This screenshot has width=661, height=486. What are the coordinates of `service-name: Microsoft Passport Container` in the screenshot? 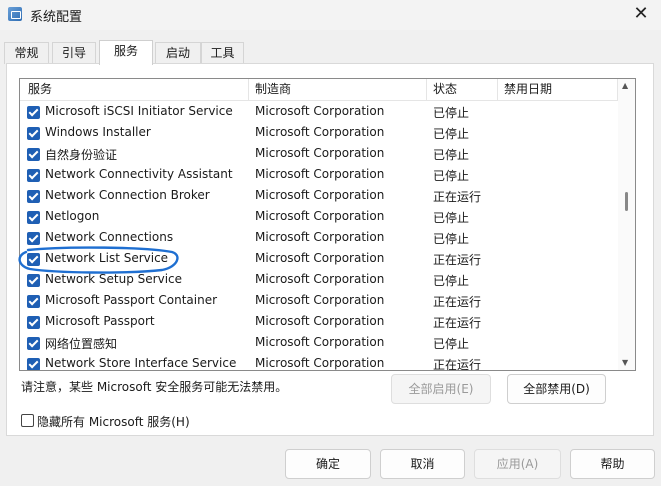 It's located at (131, 300).